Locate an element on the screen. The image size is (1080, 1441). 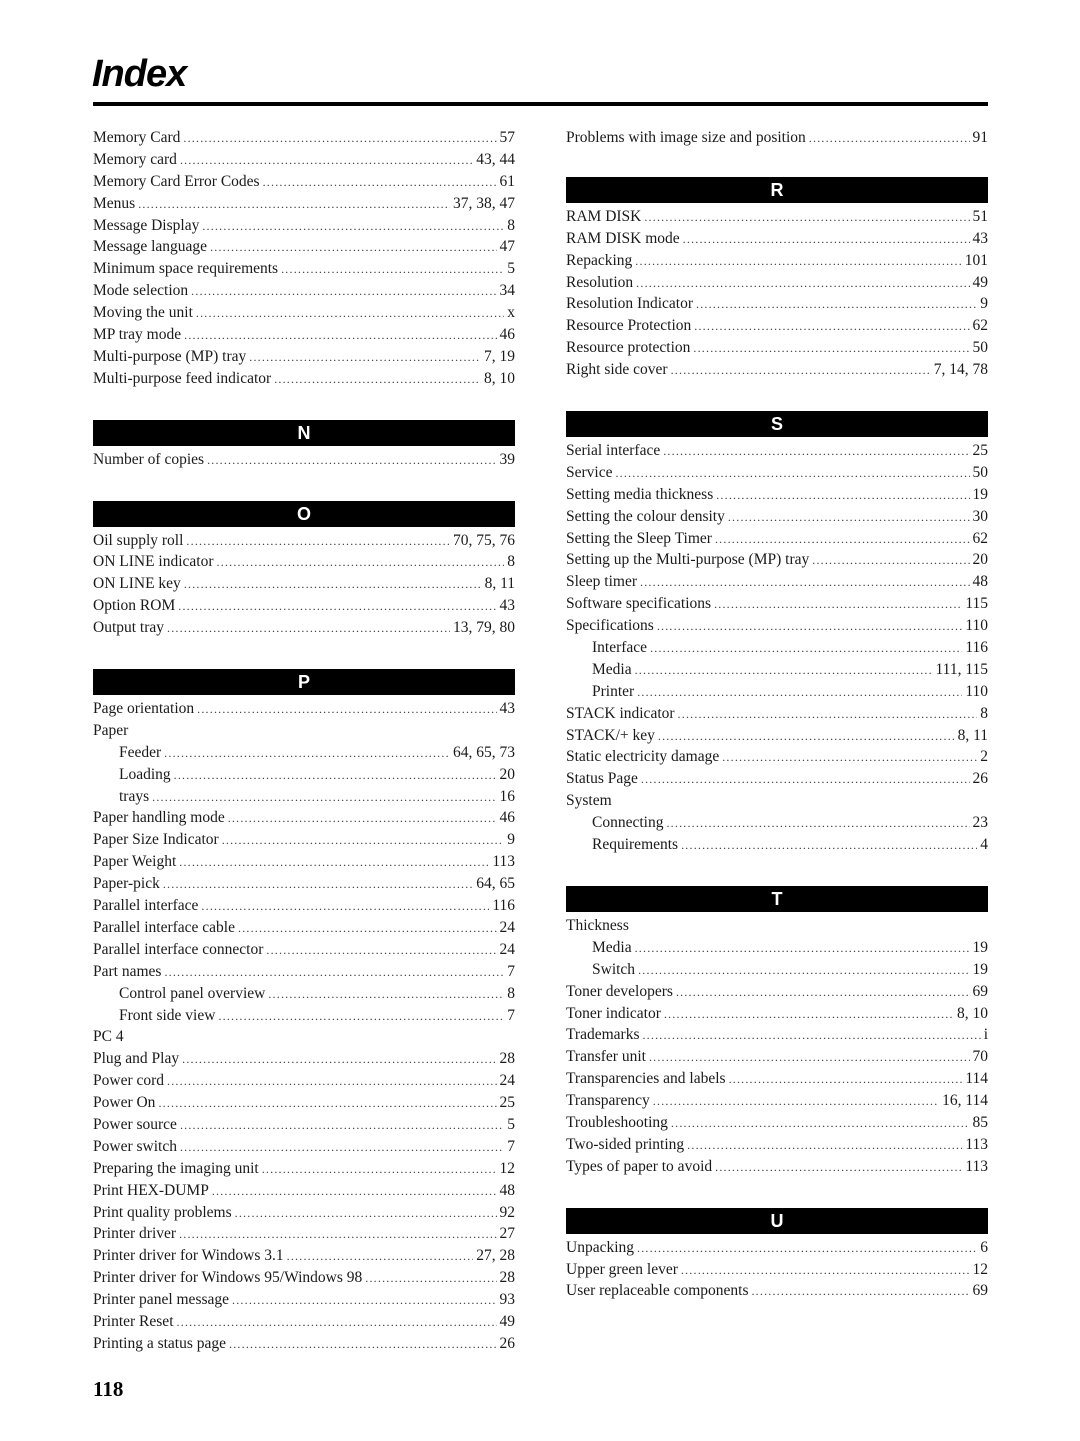
entry-pages: 7, 14, 78 is located at coordinates (960, 370).